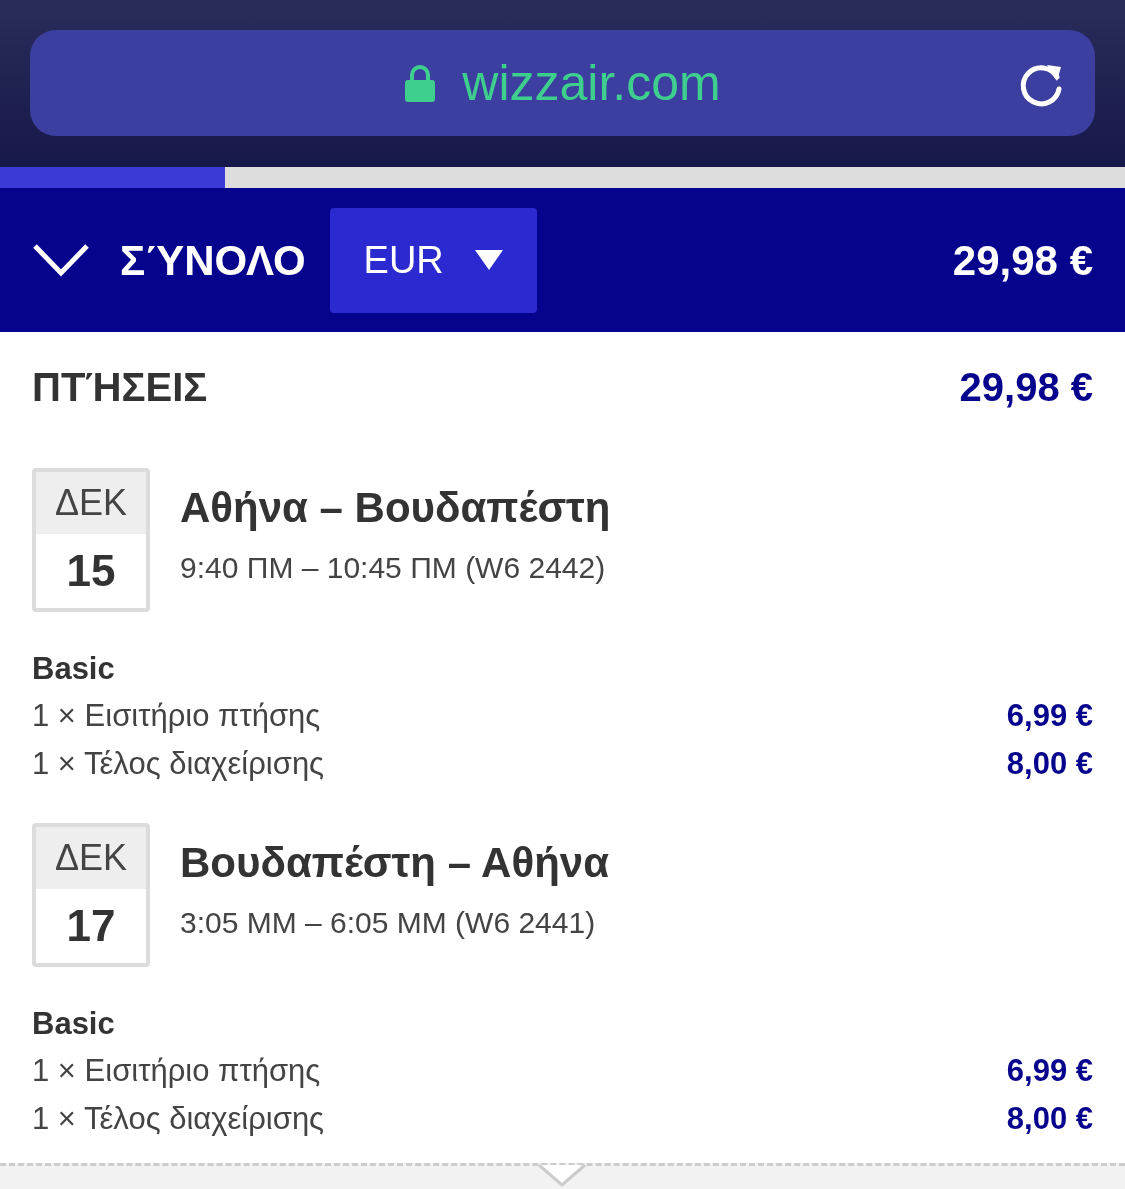 This screenshot has height=1189, width=1125. I want to click on summary-title: ΣΎΝΟΛΟ, so click(213, 260).